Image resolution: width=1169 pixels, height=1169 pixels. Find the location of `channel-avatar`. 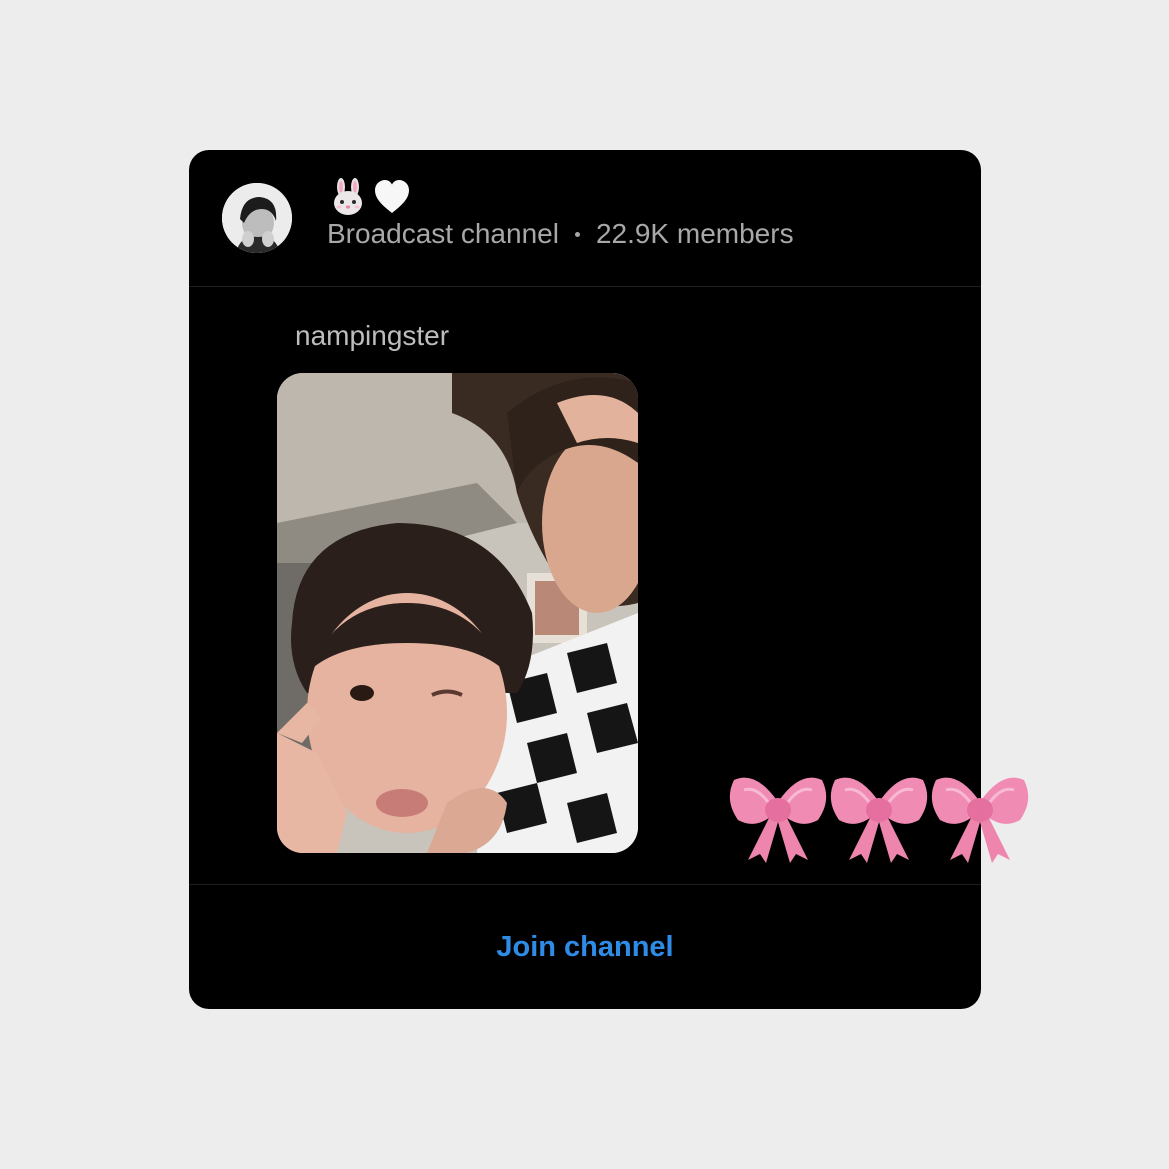

channel-avatar is located at coordinates (257, 218).